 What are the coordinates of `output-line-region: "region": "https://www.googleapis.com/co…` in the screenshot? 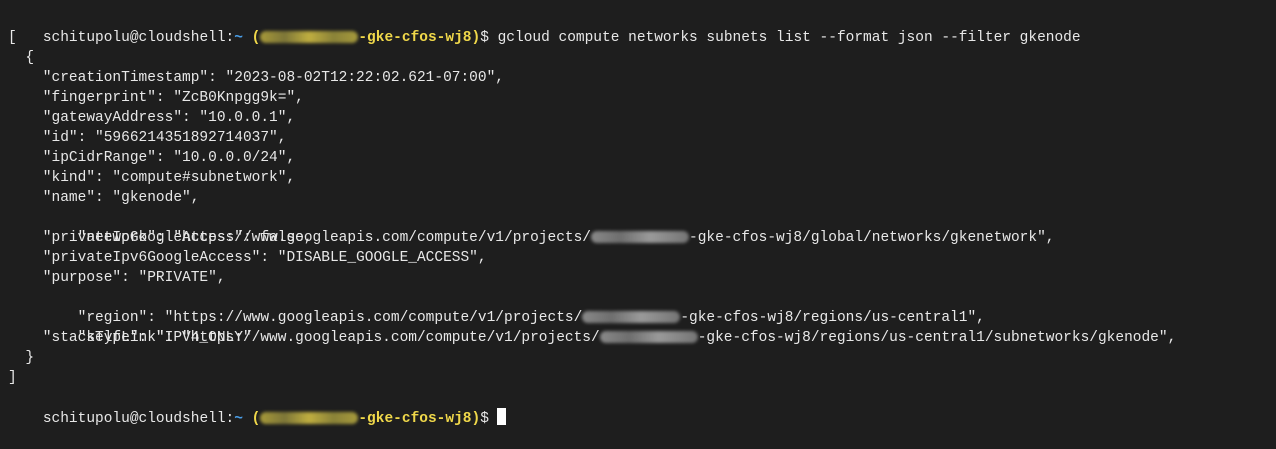 It's located at (642, 307).